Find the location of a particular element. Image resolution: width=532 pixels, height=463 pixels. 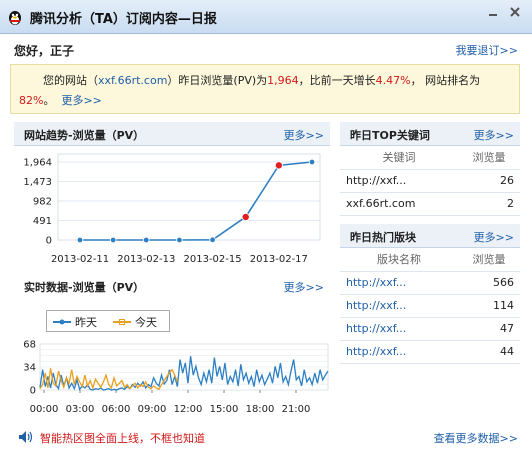

trend-more-link: 更多>> is located at coordinates (304, 135).